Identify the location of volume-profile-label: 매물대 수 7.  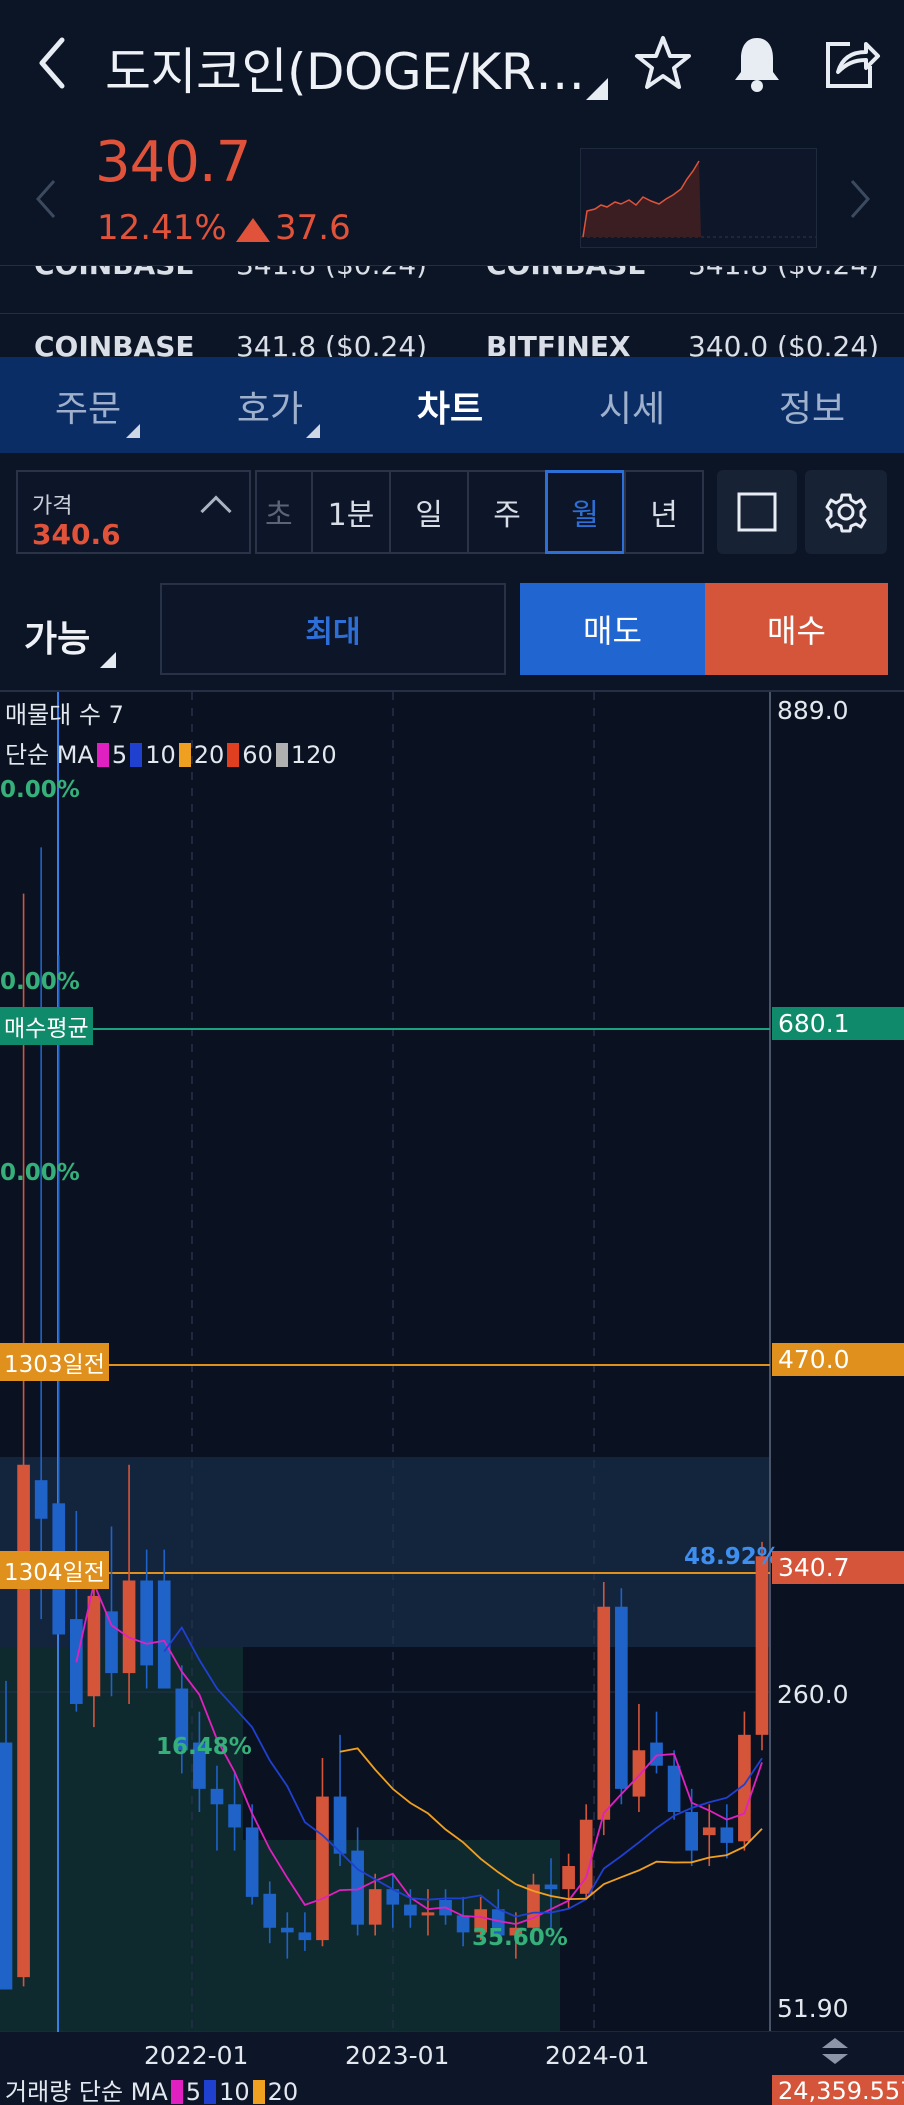
(64, 715).